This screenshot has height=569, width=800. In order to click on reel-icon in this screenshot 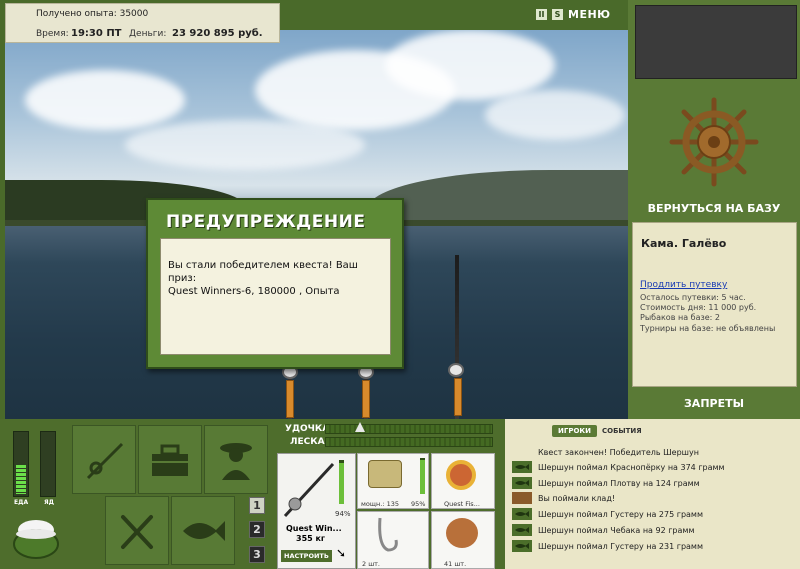, I will do `click(385, 474)`.